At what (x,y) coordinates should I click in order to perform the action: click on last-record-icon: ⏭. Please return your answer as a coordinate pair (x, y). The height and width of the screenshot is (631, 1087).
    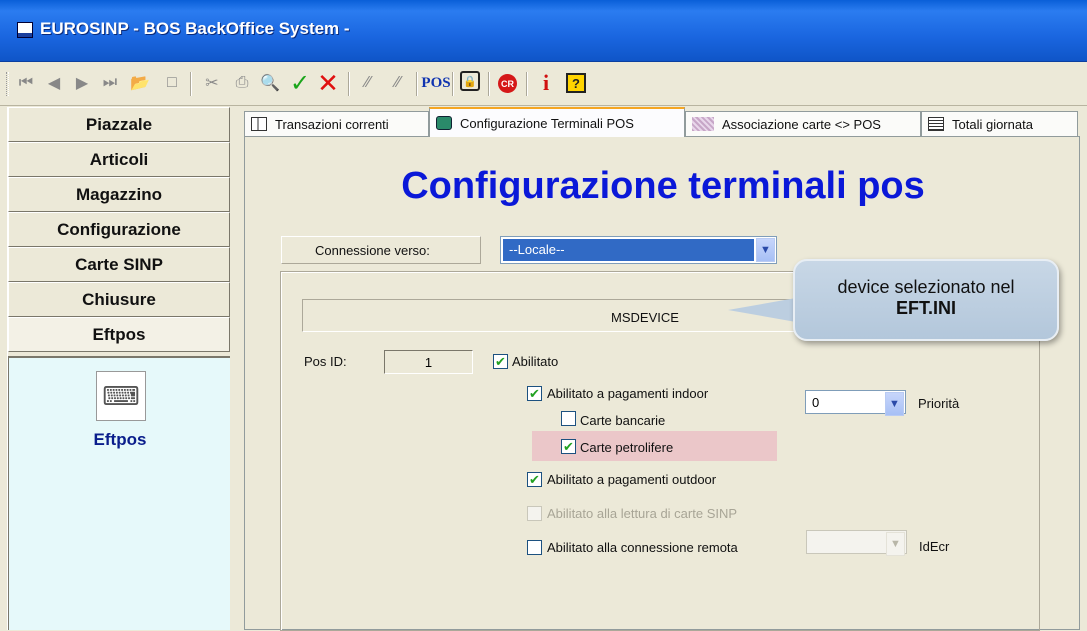
    Looking at the image, I should click on (110, 83).